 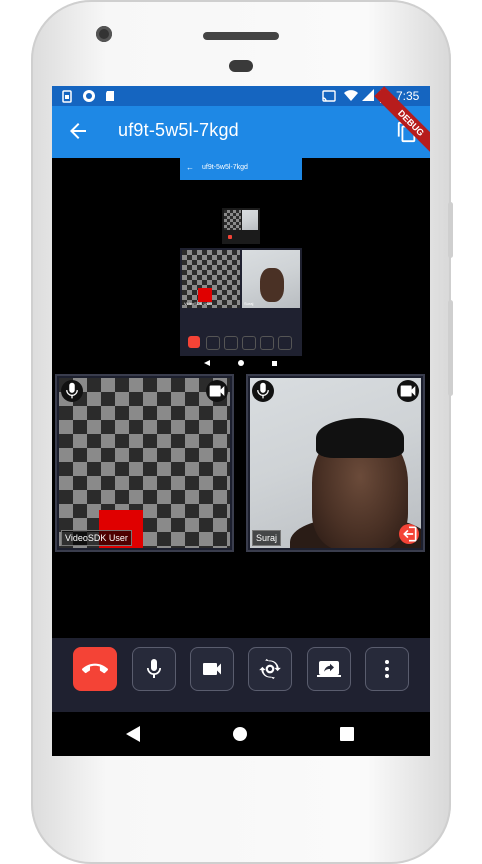 I want to click on leave-call-button, so click(x=95, y=669).